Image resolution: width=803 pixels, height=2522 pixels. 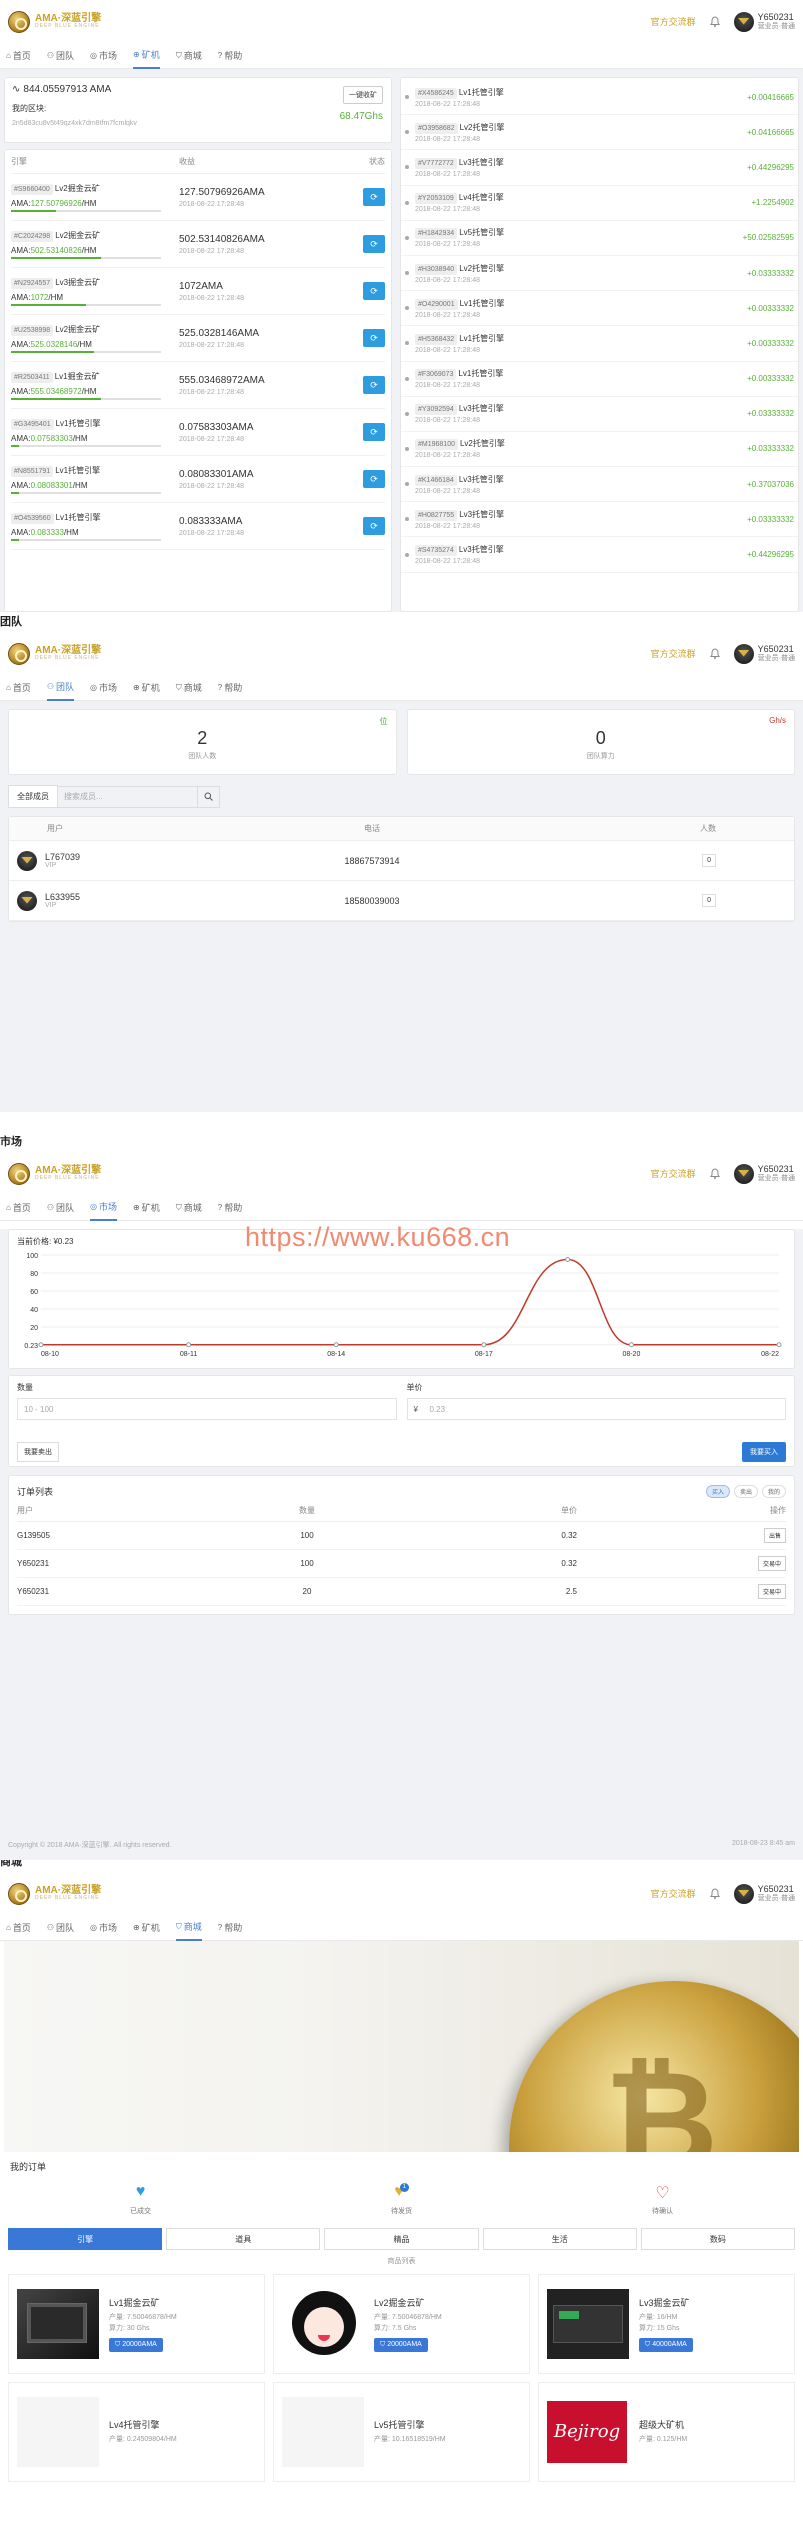 What do you see at coordinates (372, 860) in the screenshot?
I see `member-phone: 18867573914` at bounding box center [372, 860].